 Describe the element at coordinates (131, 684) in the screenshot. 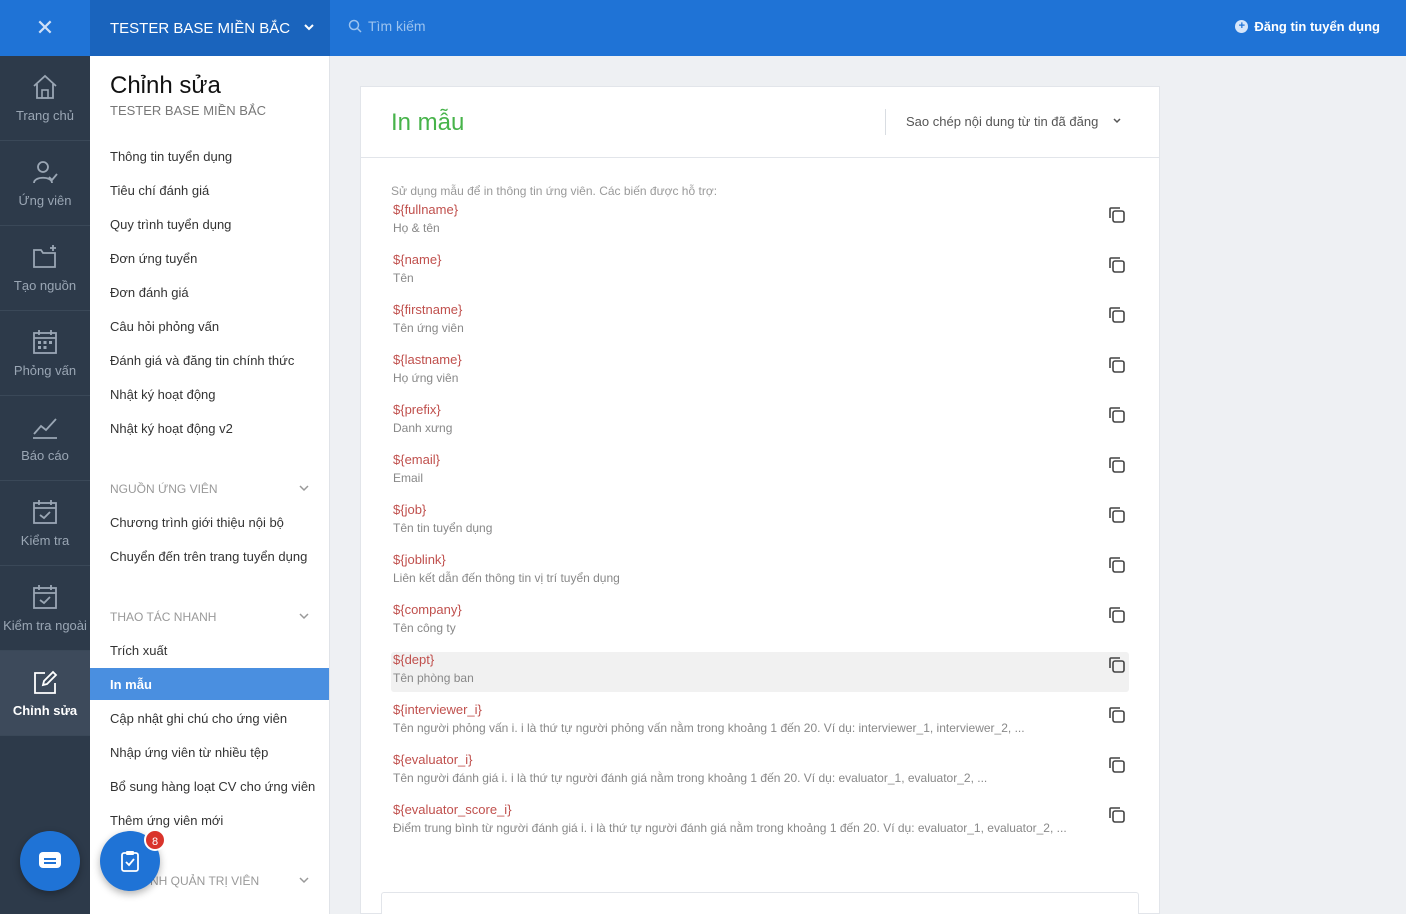

I see `sidebar-item-print-template-label: In mẫu` at that location.